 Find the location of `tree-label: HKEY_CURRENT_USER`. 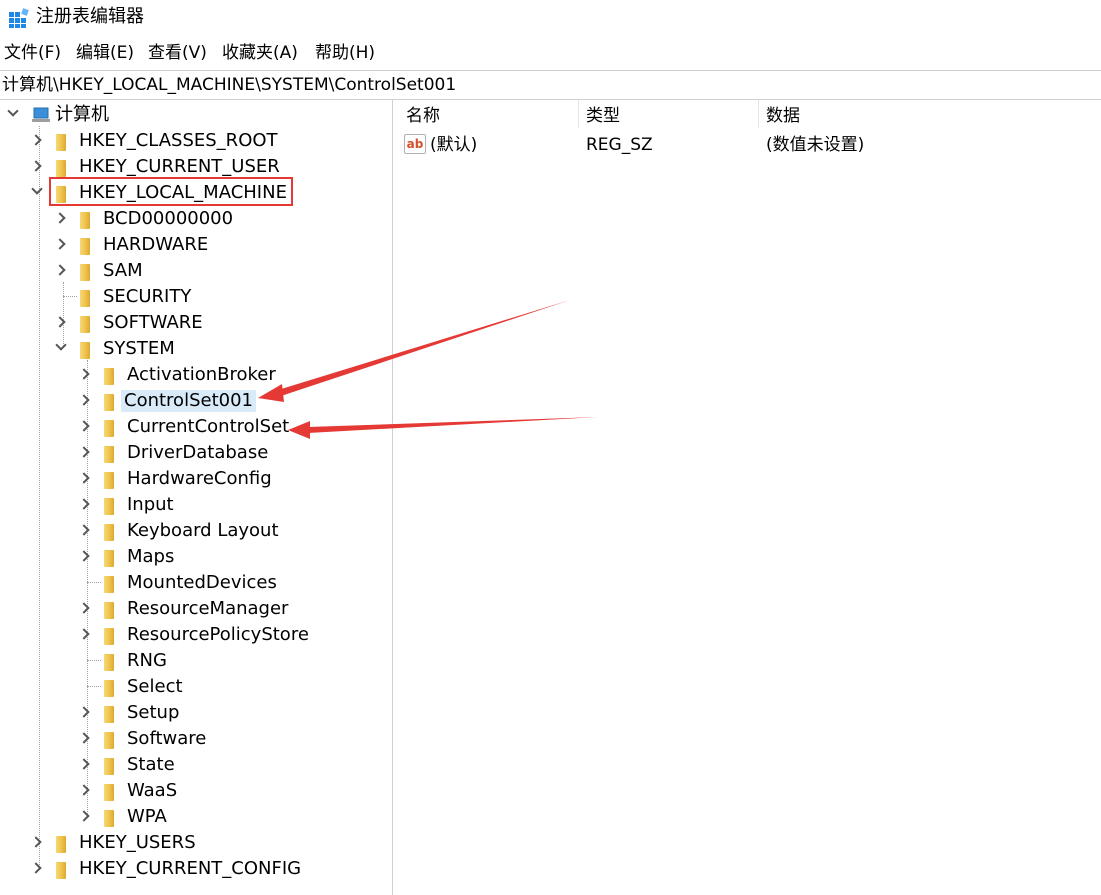

tree-label: HKEY_CURRENT_USER is located at coordinates (179, 166).